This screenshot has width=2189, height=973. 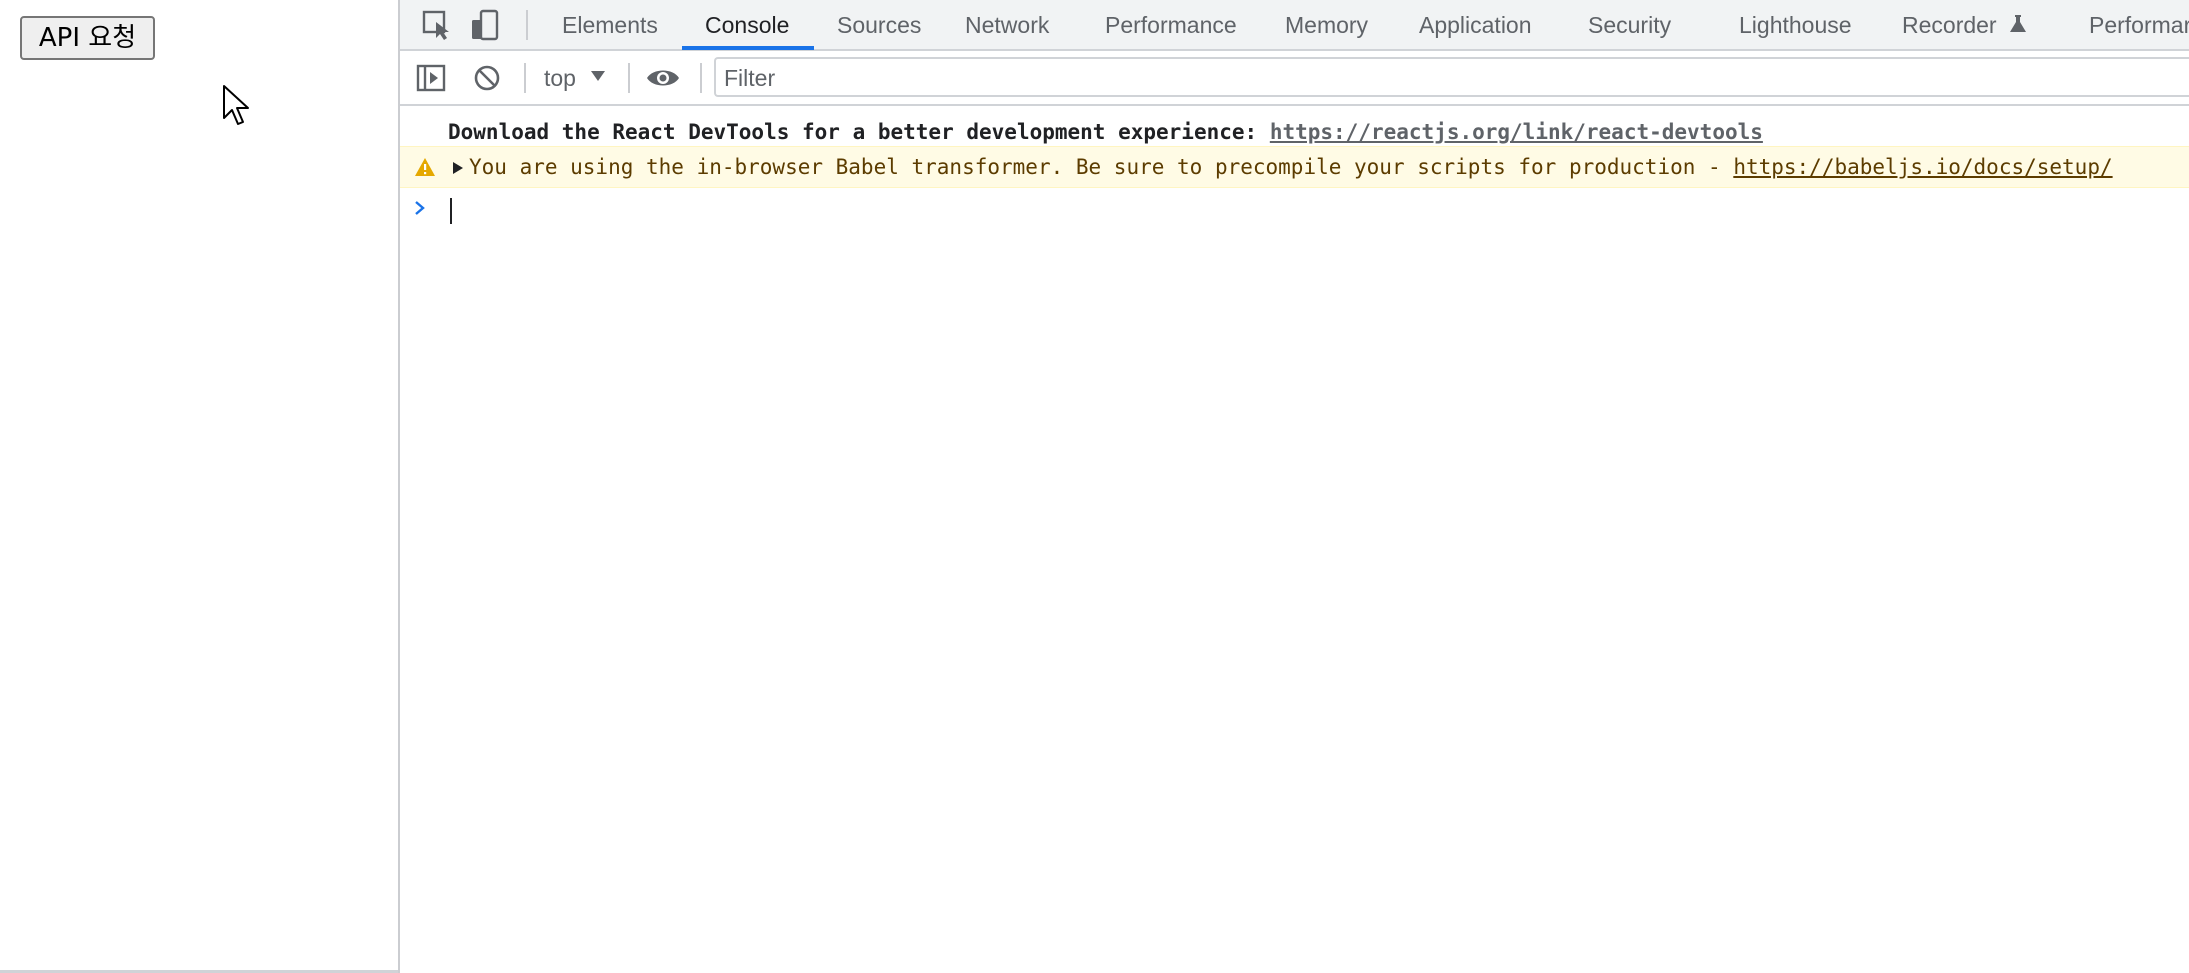 What do you see at coordinates (747, 24) in the screenshot?
I see `tab-console: Console` at bounding box center [747, 24].